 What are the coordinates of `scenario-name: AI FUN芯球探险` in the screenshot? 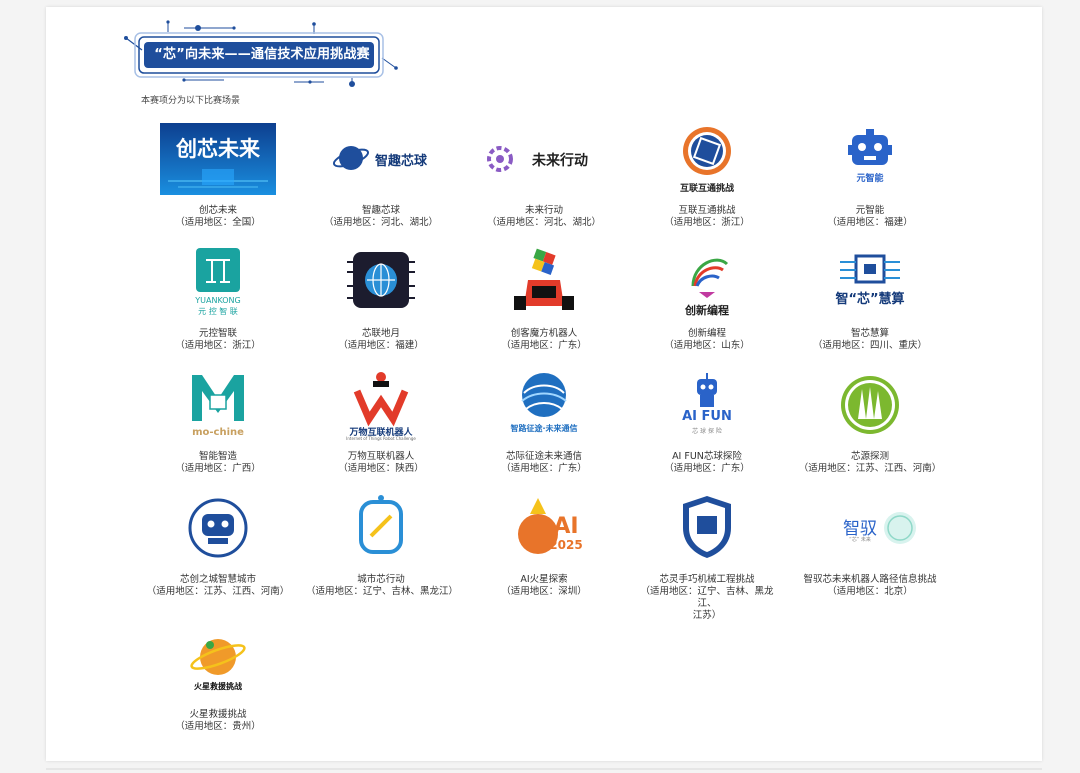 It's located at (707, 456).